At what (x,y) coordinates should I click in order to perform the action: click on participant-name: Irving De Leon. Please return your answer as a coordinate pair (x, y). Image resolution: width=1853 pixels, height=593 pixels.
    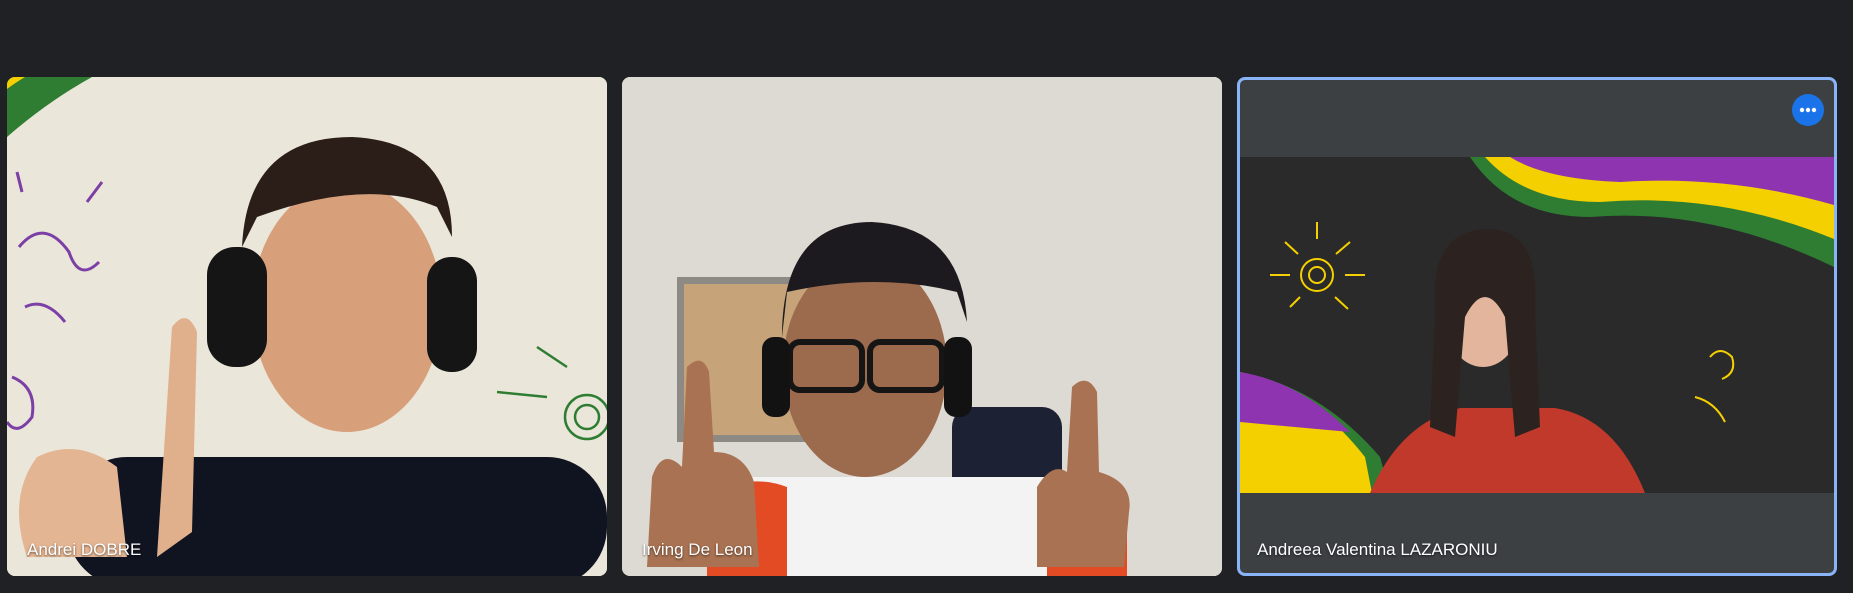
    Looking at the image, I should click on (697, 549).